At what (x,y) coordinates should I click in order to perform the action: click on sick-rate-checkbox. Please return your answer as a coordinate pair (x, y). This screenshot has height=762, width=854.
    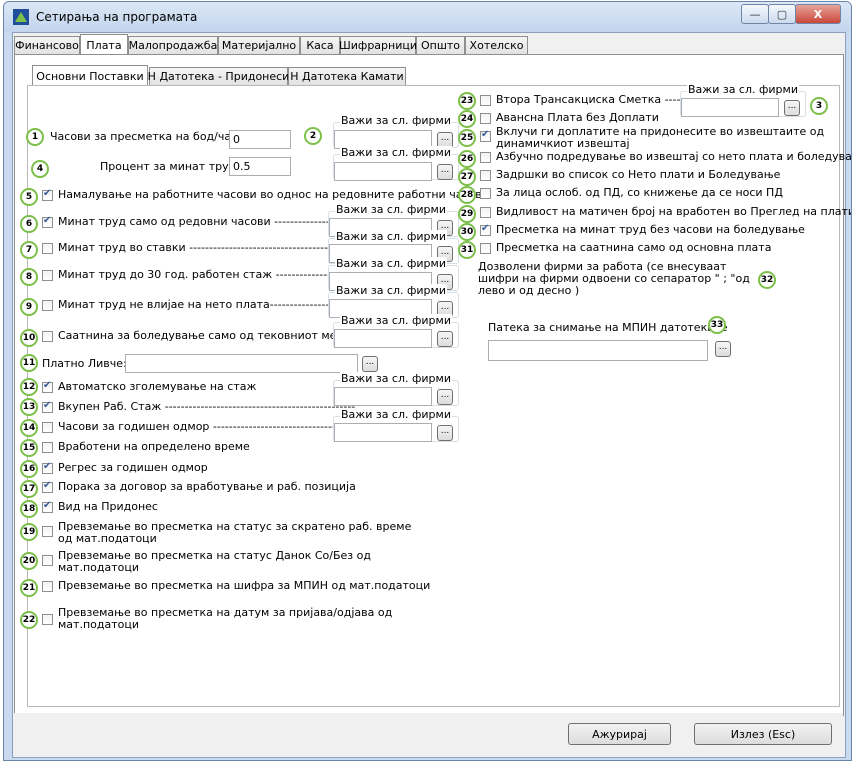
    Looking at the image, I should click on (47, 336).